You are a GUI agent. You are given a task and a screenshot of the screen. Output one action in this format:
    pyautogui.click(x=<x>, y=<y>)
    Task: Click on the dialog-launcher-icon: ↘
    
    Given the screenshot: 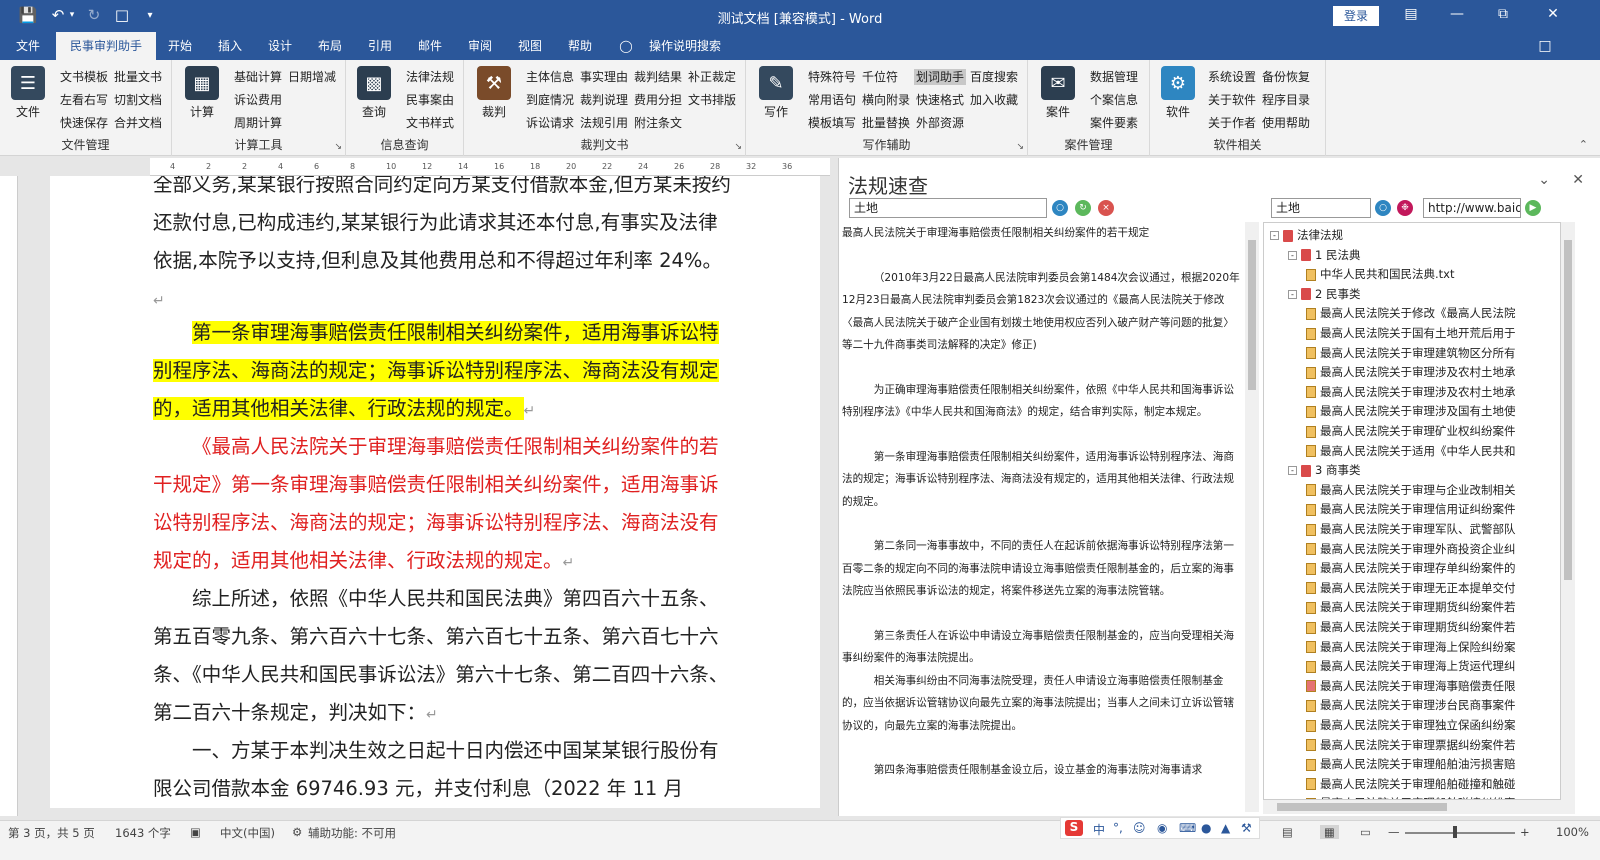 What is the action you would take?
    pyautogui.click(x=738, y=147)
    